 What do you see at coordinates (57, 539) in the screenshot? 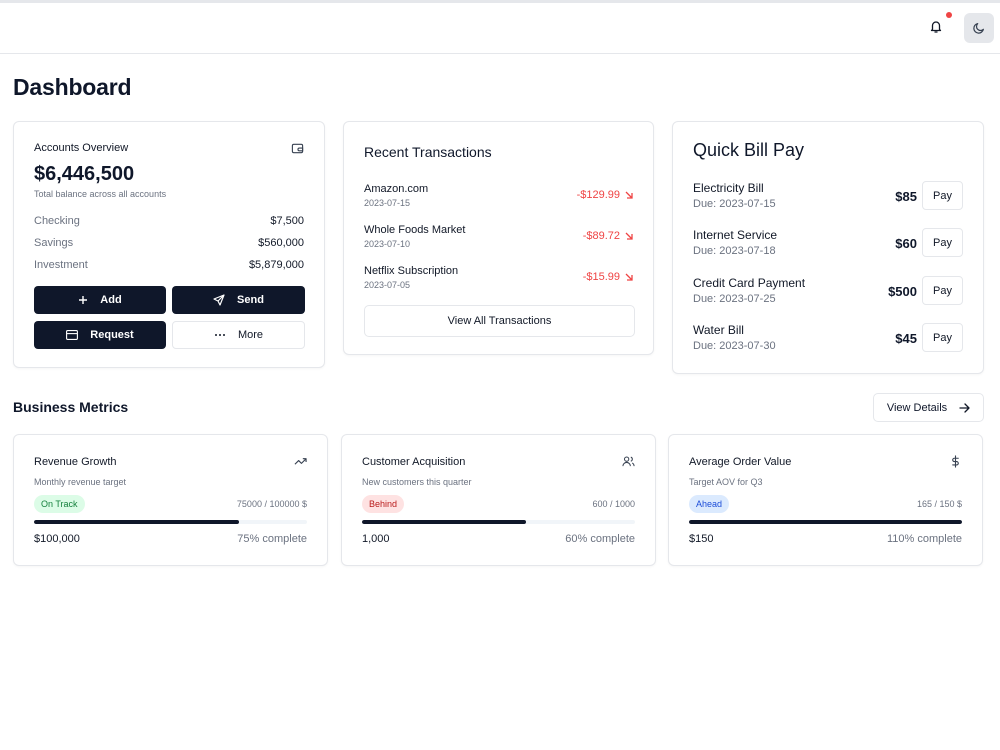
I see `metric-value: $100,000` at bounding box center [57, 539].